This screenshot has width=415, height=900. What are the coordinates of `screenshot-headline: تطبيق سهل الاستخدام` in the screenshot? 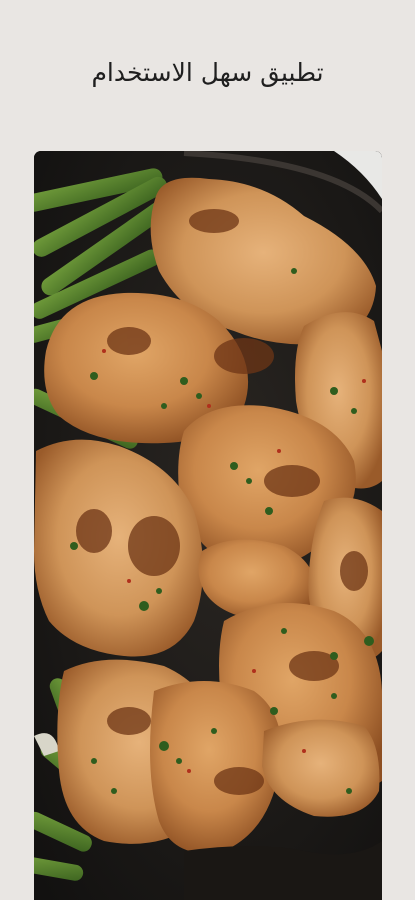 It's located at (207, 72).